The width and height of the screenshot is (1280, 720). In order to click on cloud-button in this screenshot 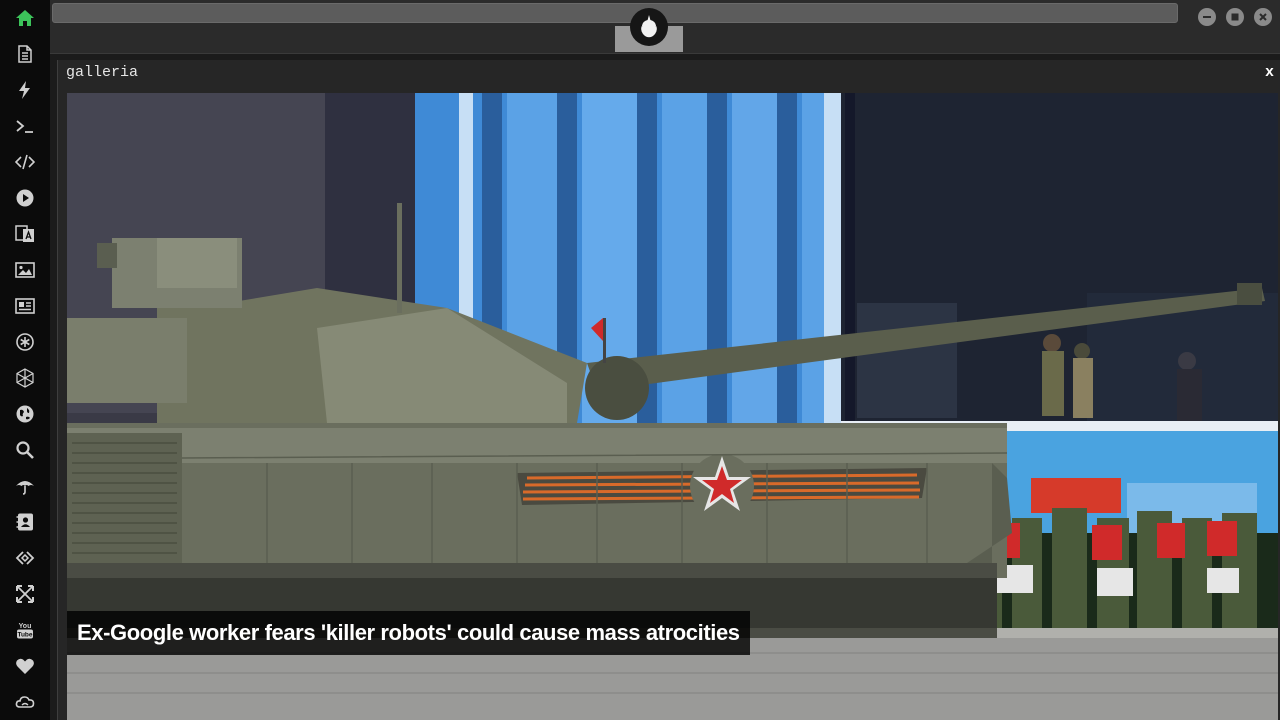, I will do `click(25, 702)`.